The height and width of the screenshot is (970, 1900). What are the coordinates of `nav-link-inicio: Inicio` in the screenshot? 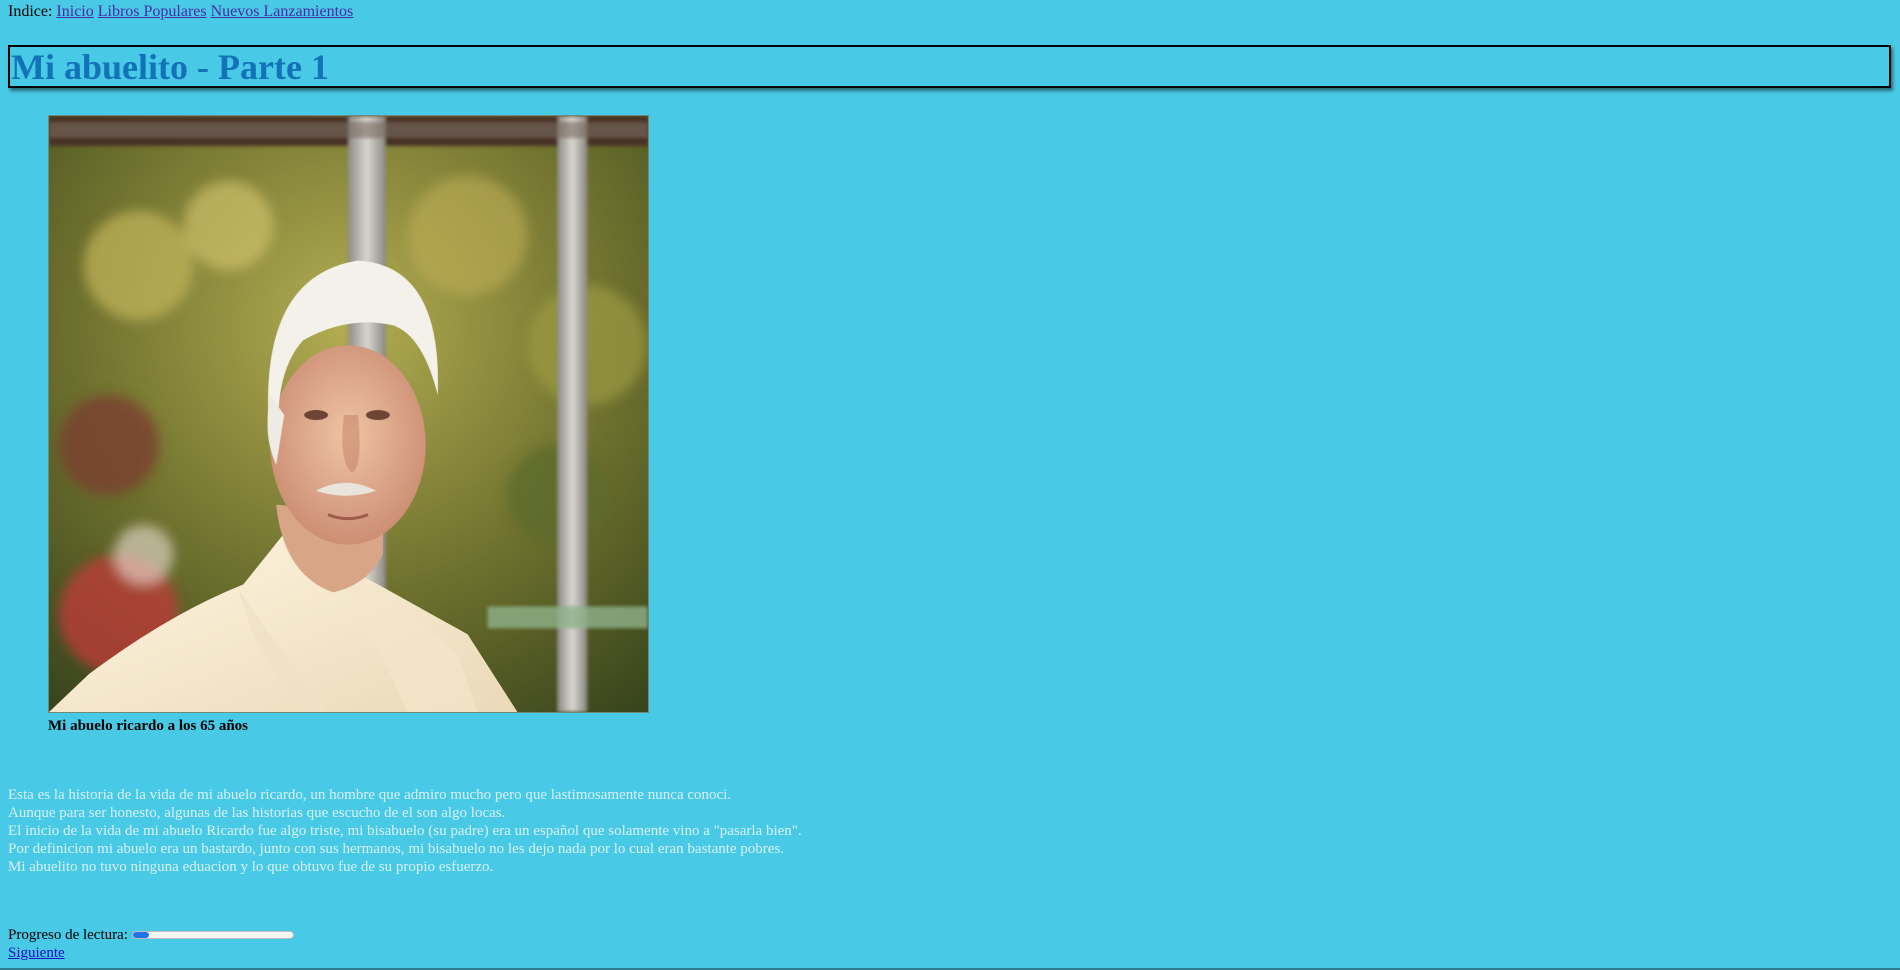 It's located at (74, 11).